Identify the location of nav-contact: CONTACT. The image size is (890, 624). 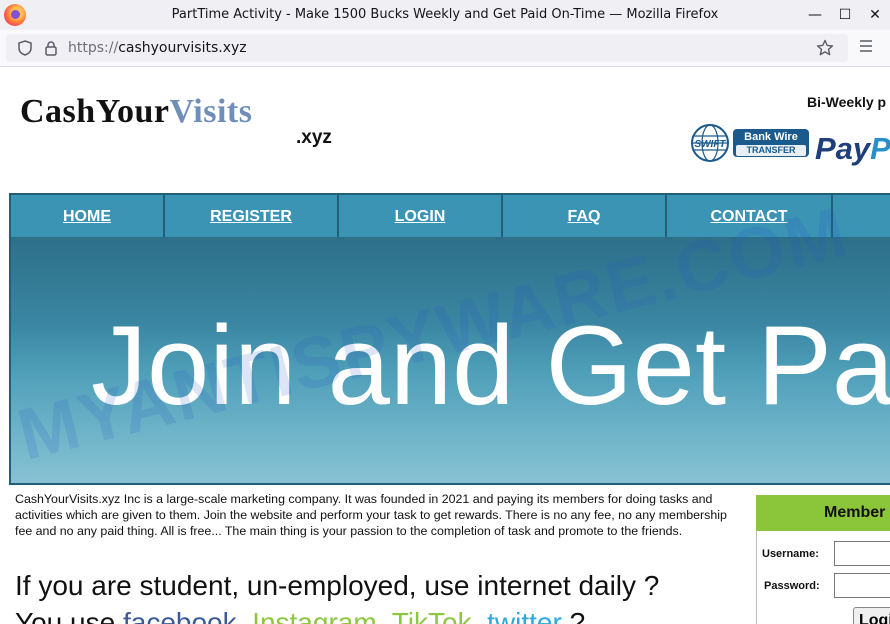
(750, 217).